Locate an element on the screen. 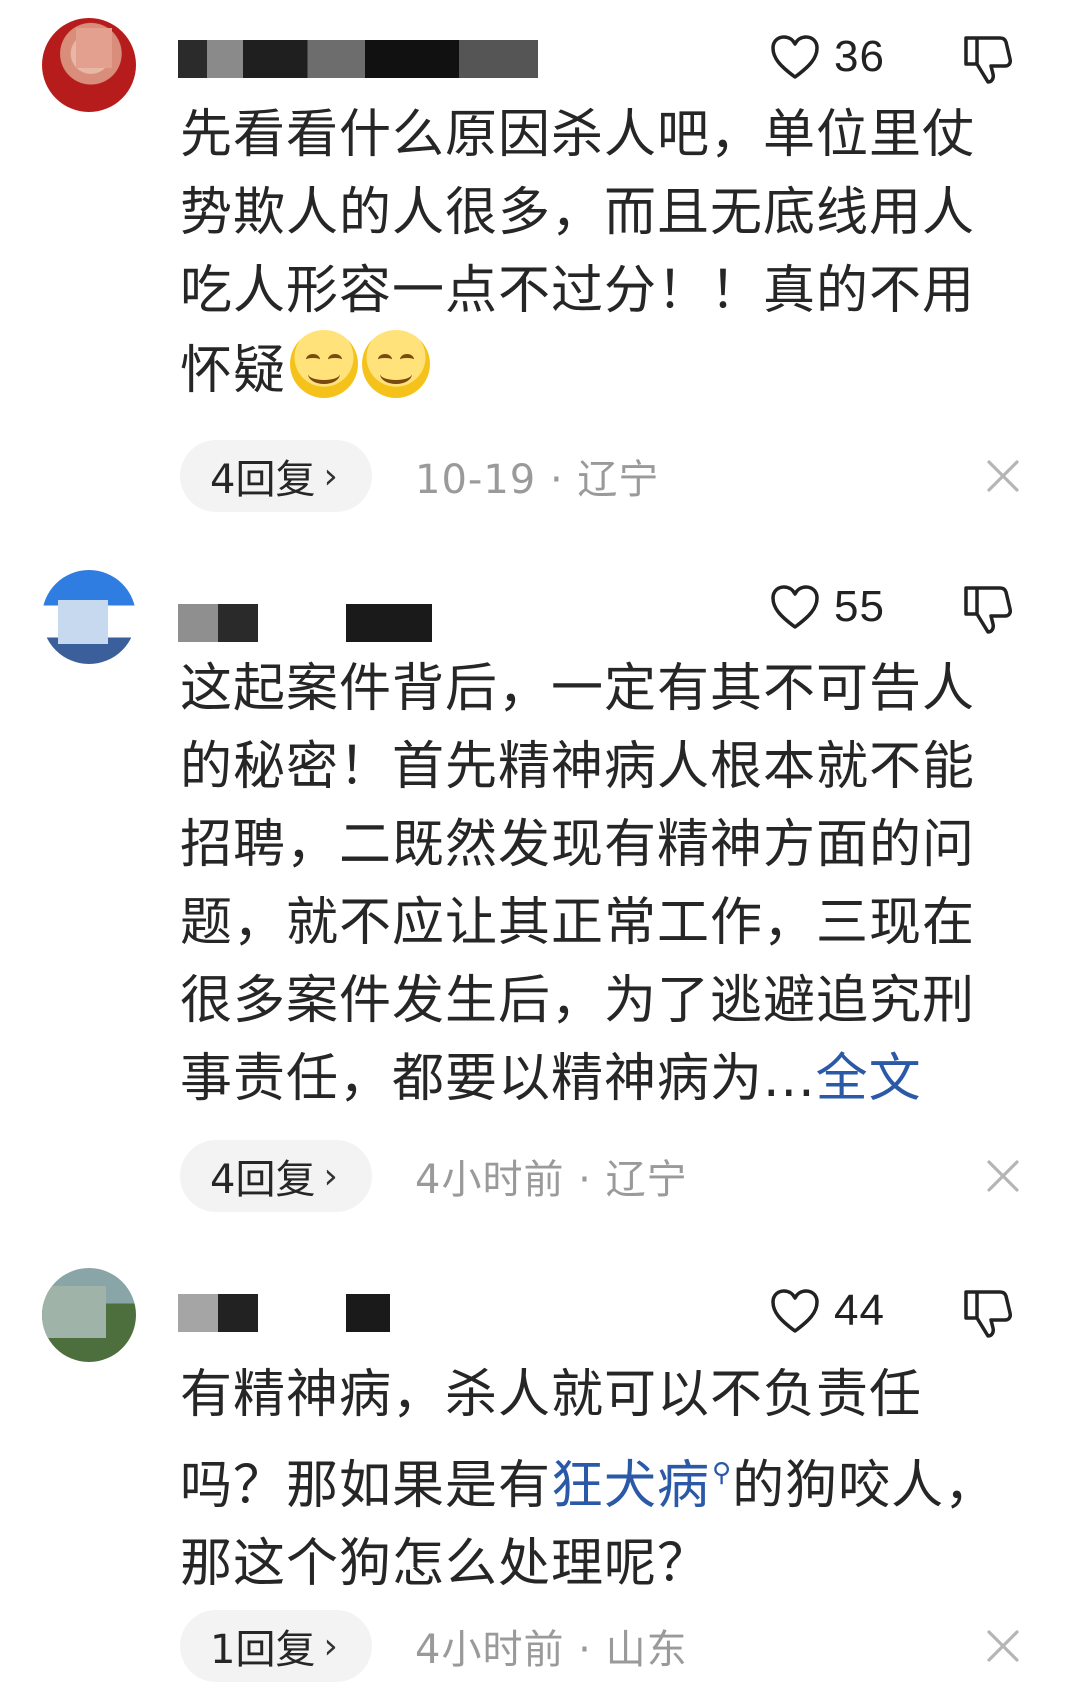  like-count: 55 is located at coordinates (859, 606).